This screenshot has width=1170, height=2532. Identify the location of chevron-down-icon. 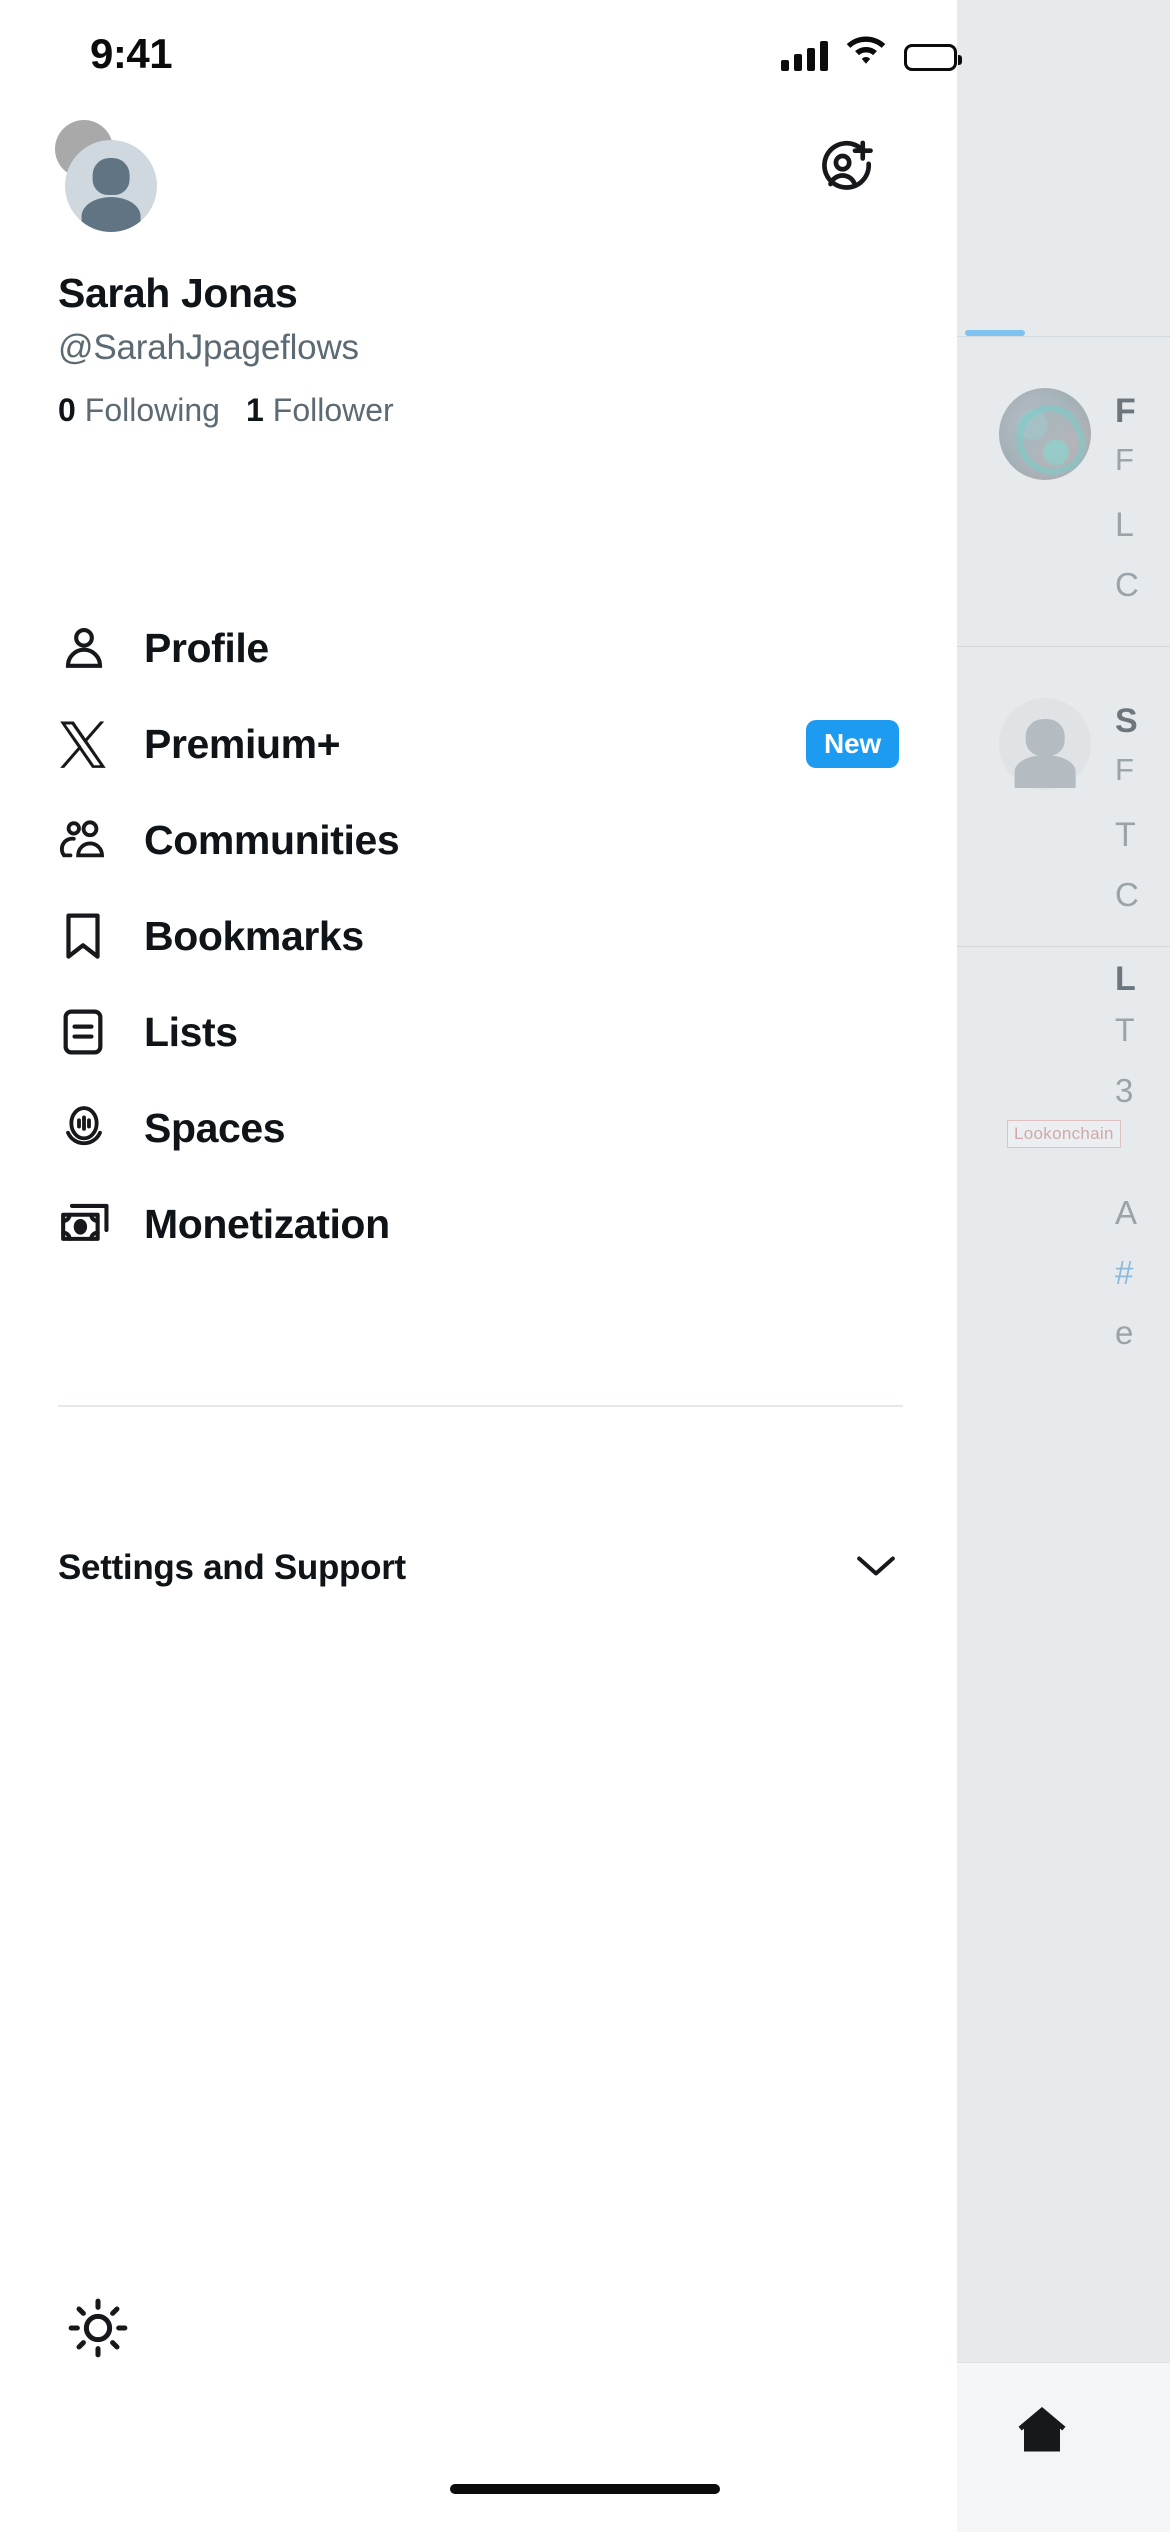
(876, 1568).